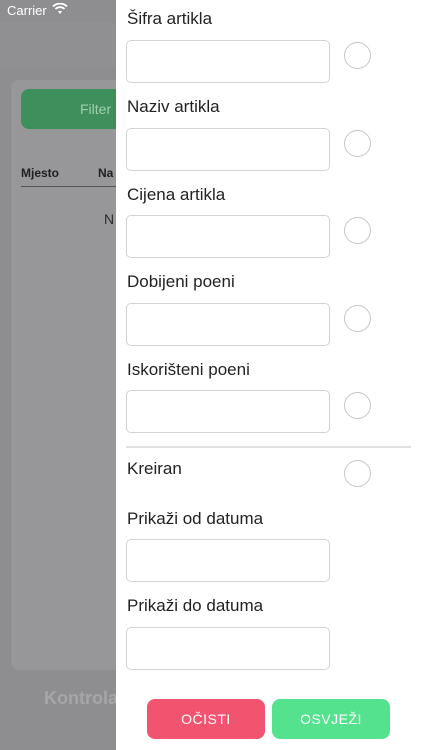 The image size is (422, 750). What do you see at coordinates (206, 719) in the screenshot?
I see `clear-button: OČISTI` at bounding box center [206, 719].